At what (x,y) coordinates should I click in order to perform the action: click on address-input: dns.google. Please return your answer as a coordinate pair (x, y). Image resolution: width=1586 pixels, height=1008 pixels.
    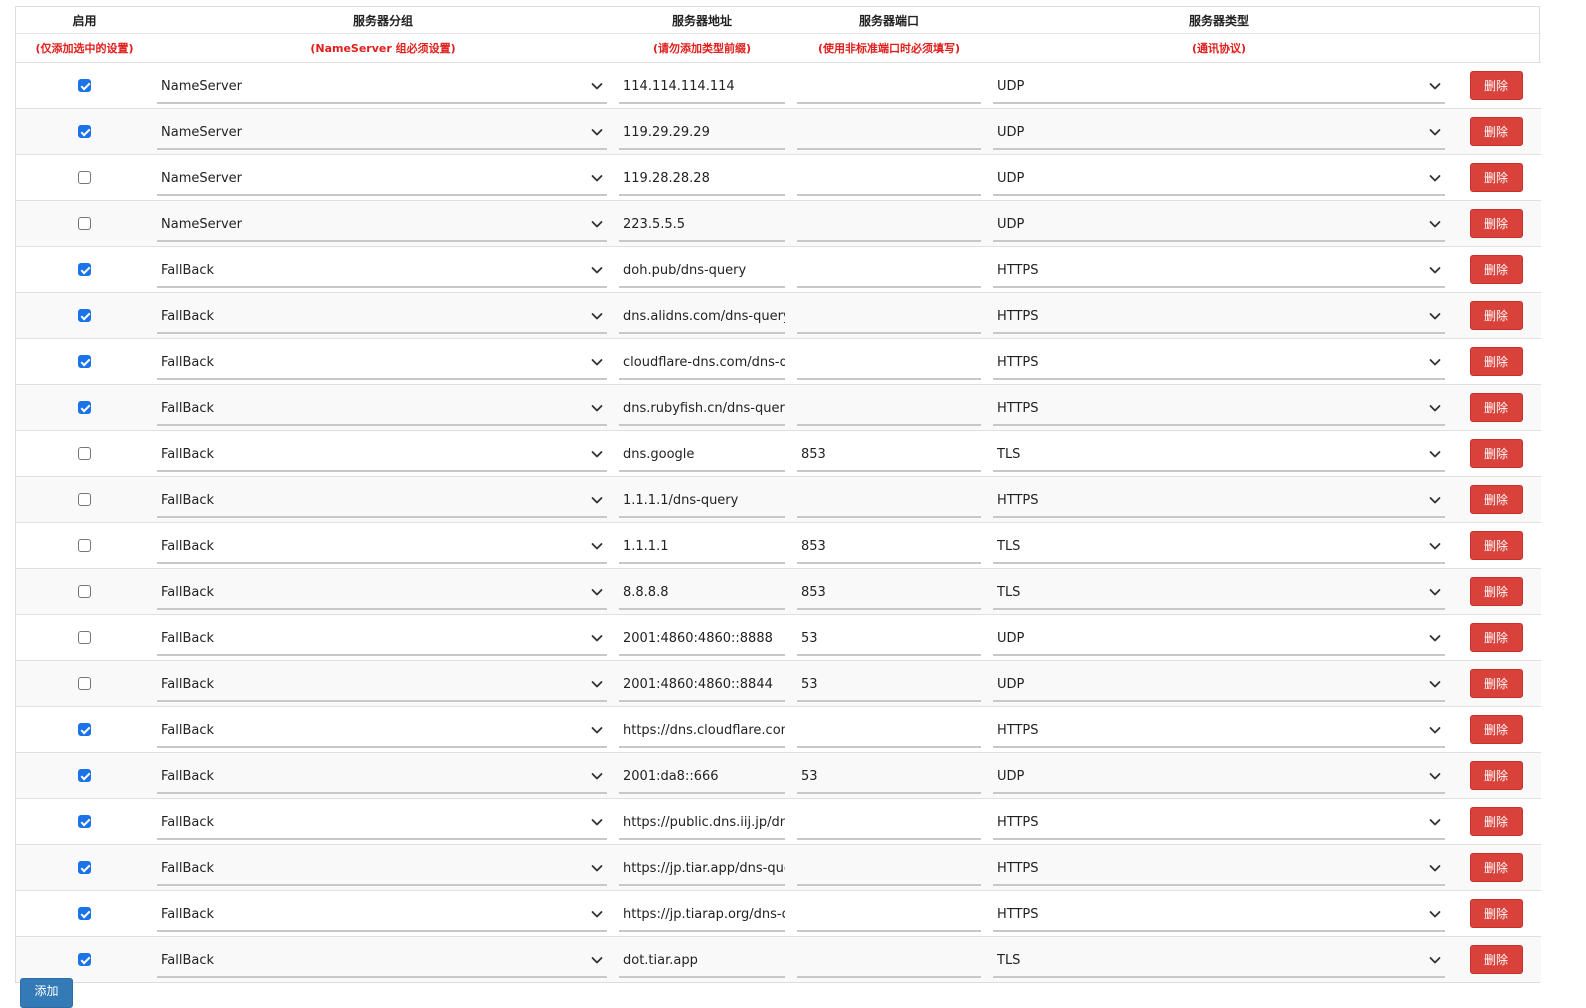
    Looking at the image, I should click on (702, 456).